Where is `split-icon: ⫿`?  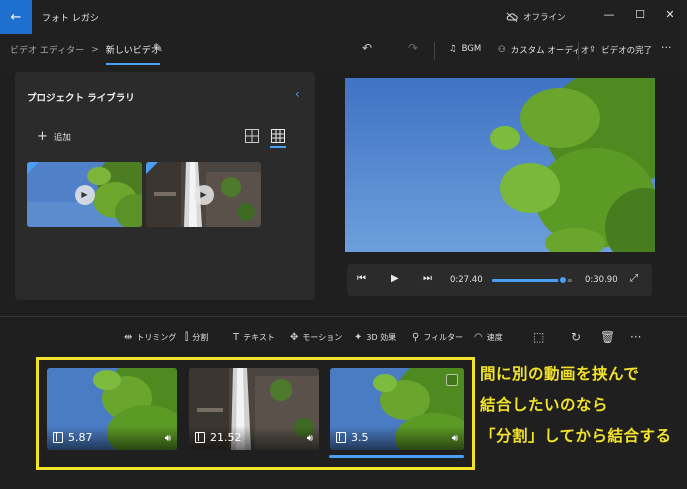
split-icon: ⫿ is located at coordinates (187, 337).